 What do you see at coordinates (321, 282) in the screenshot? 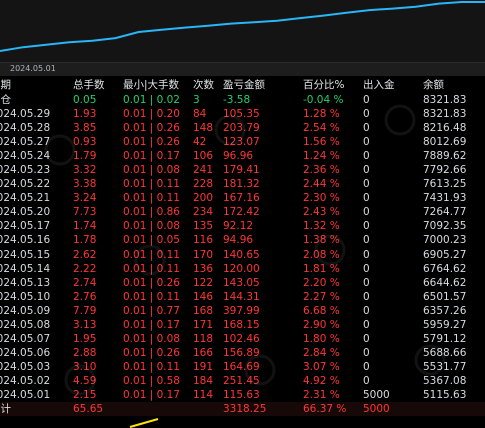
I see `row-percent: 2.20 %` at bounding box center [321, 282].